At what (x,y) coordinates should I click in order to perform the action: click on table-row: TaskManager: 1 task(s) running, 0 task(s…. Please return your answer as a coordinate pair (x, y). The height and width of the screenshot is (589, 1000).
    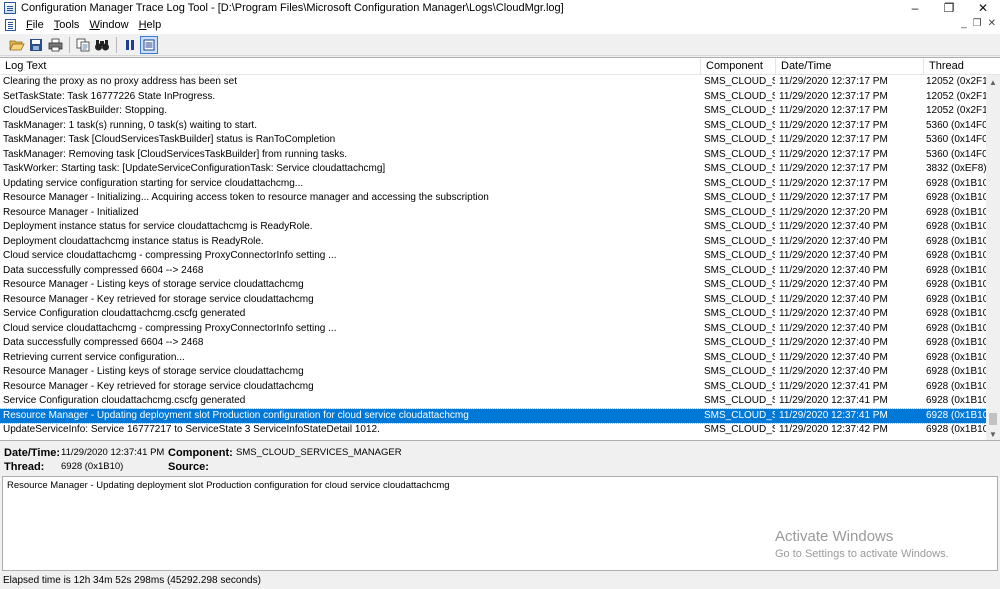
    Looking at the image, I should click on (493, 126).